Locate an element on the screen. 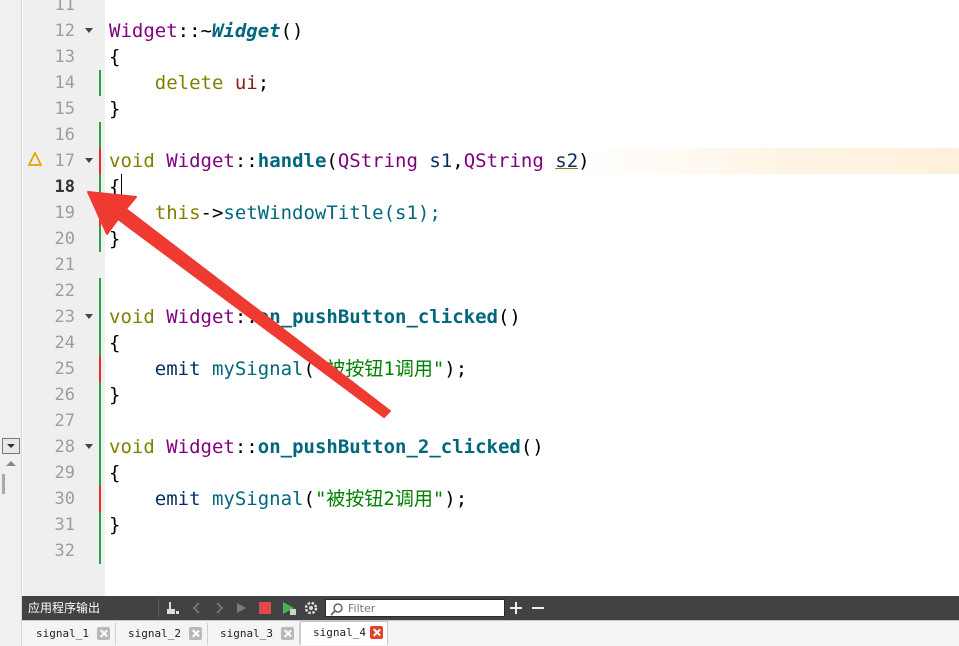  line-number: 15 is located at coordinates (64, 109).